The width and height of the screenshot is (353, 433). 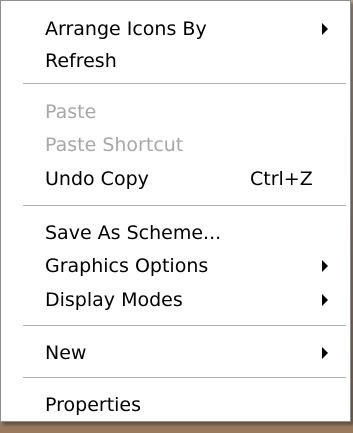 What do you see at coordinates (66, 353) in the screenshot?
I see `menu-item-label: New` at bounding box center [66, 353].